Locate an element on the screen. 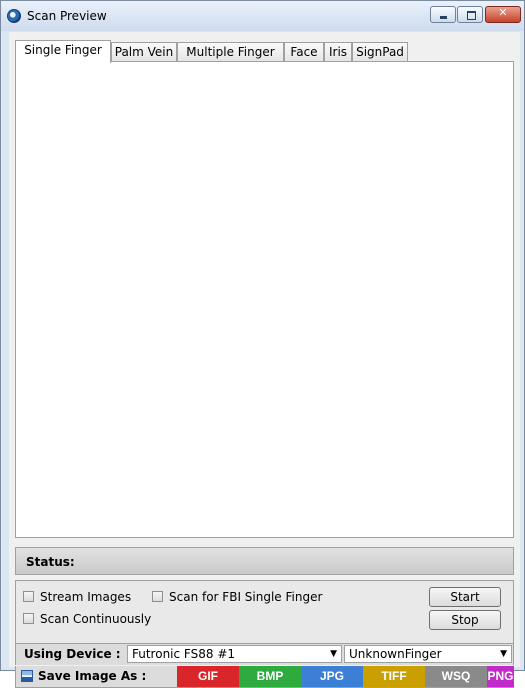  tab-label: SignPad is located at coordinates (380, 52).